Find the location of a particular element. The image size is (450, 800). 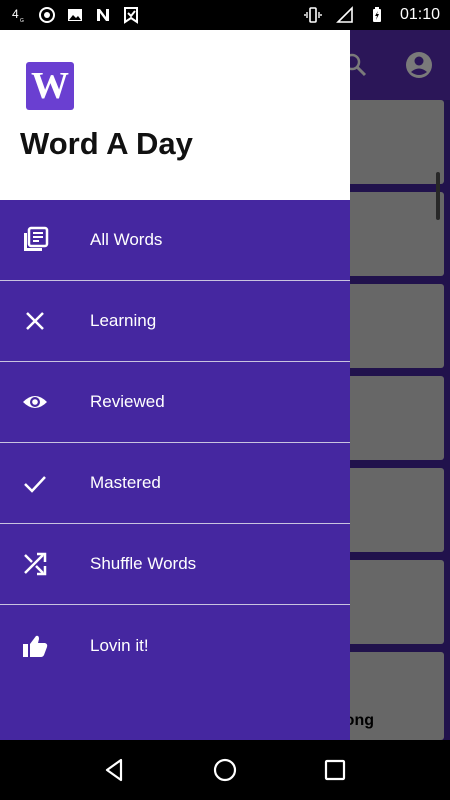

app-title: Word A Day is located at coordinates (106, 143).